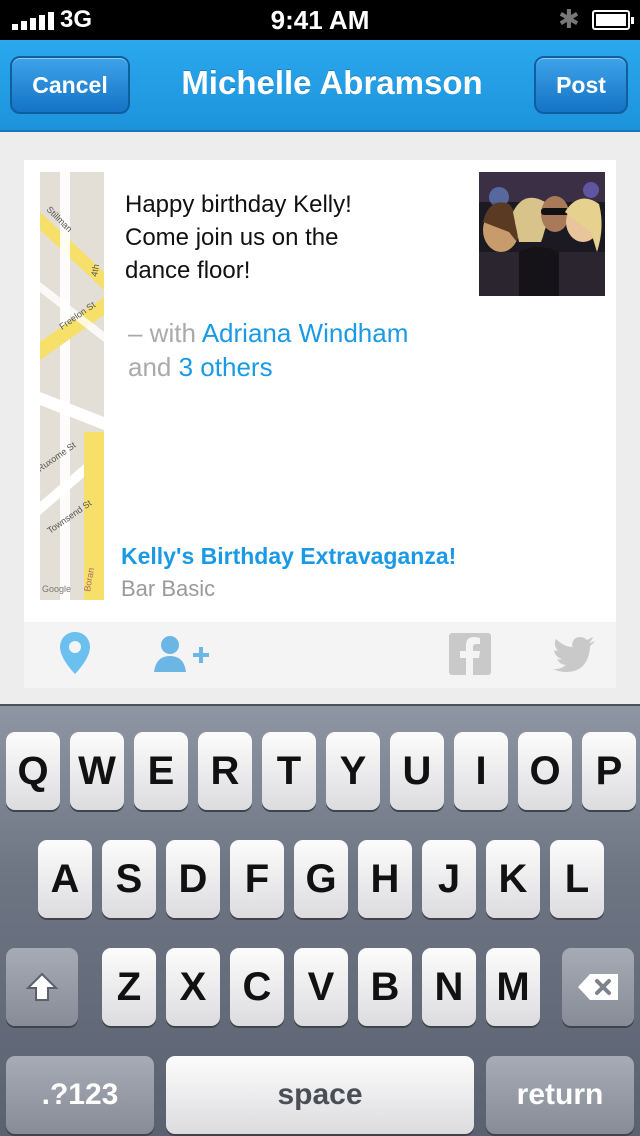 The height and width of the screenshot is (1136, 640). What do you see at coordinates (129, 987) in the screenshot?
I see `key-z: Z` at bounding box center [129, 987].